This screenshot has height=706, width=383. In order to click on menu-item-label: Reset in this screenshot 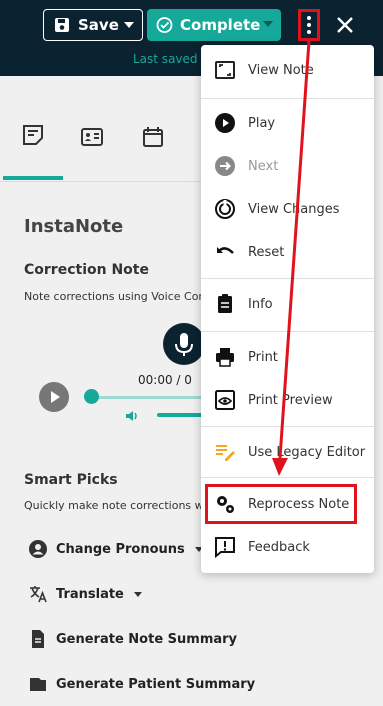, I will do `click(266, 252)`.